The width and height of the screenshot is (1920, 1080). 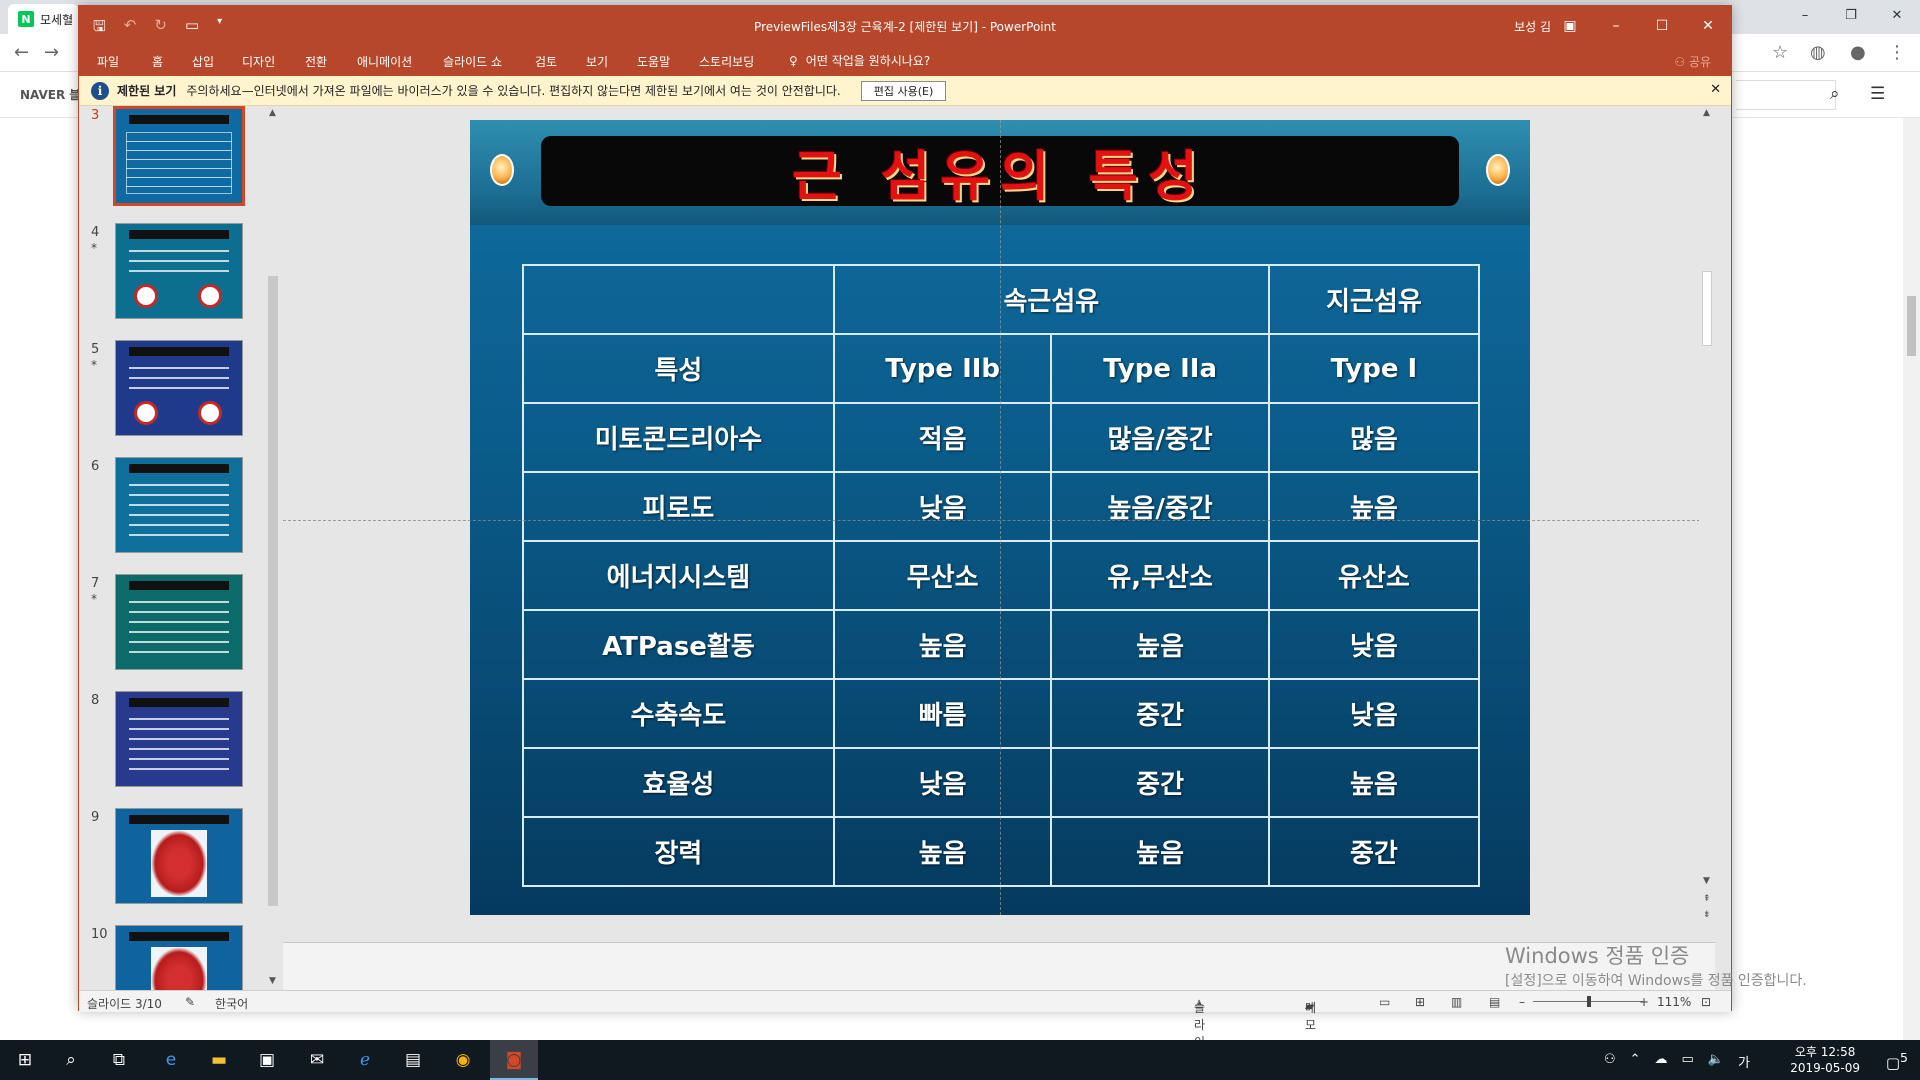 What do you see at coordinates (157, 61) in the screenshot?
I see `tab-home: 홈` at bounding box center [157, 61].